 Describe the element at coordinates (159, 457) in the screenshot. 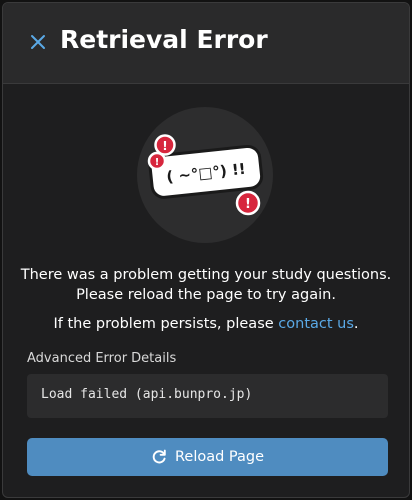

I see `refresh-icon` at that location.